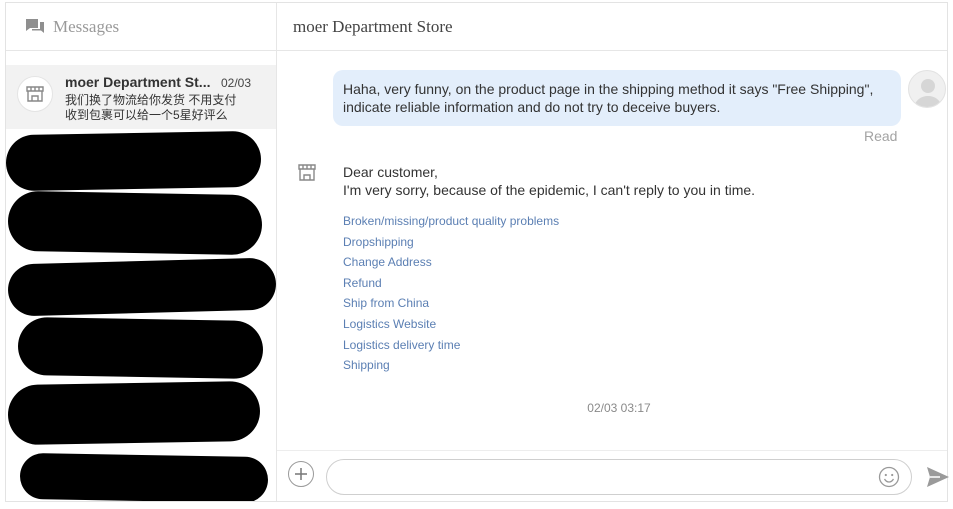 This screenshot has width=953, height=509. Describe the element at coordinates (236, 83) in the screenshot. I see `conversation-date: 02/03` at that location.